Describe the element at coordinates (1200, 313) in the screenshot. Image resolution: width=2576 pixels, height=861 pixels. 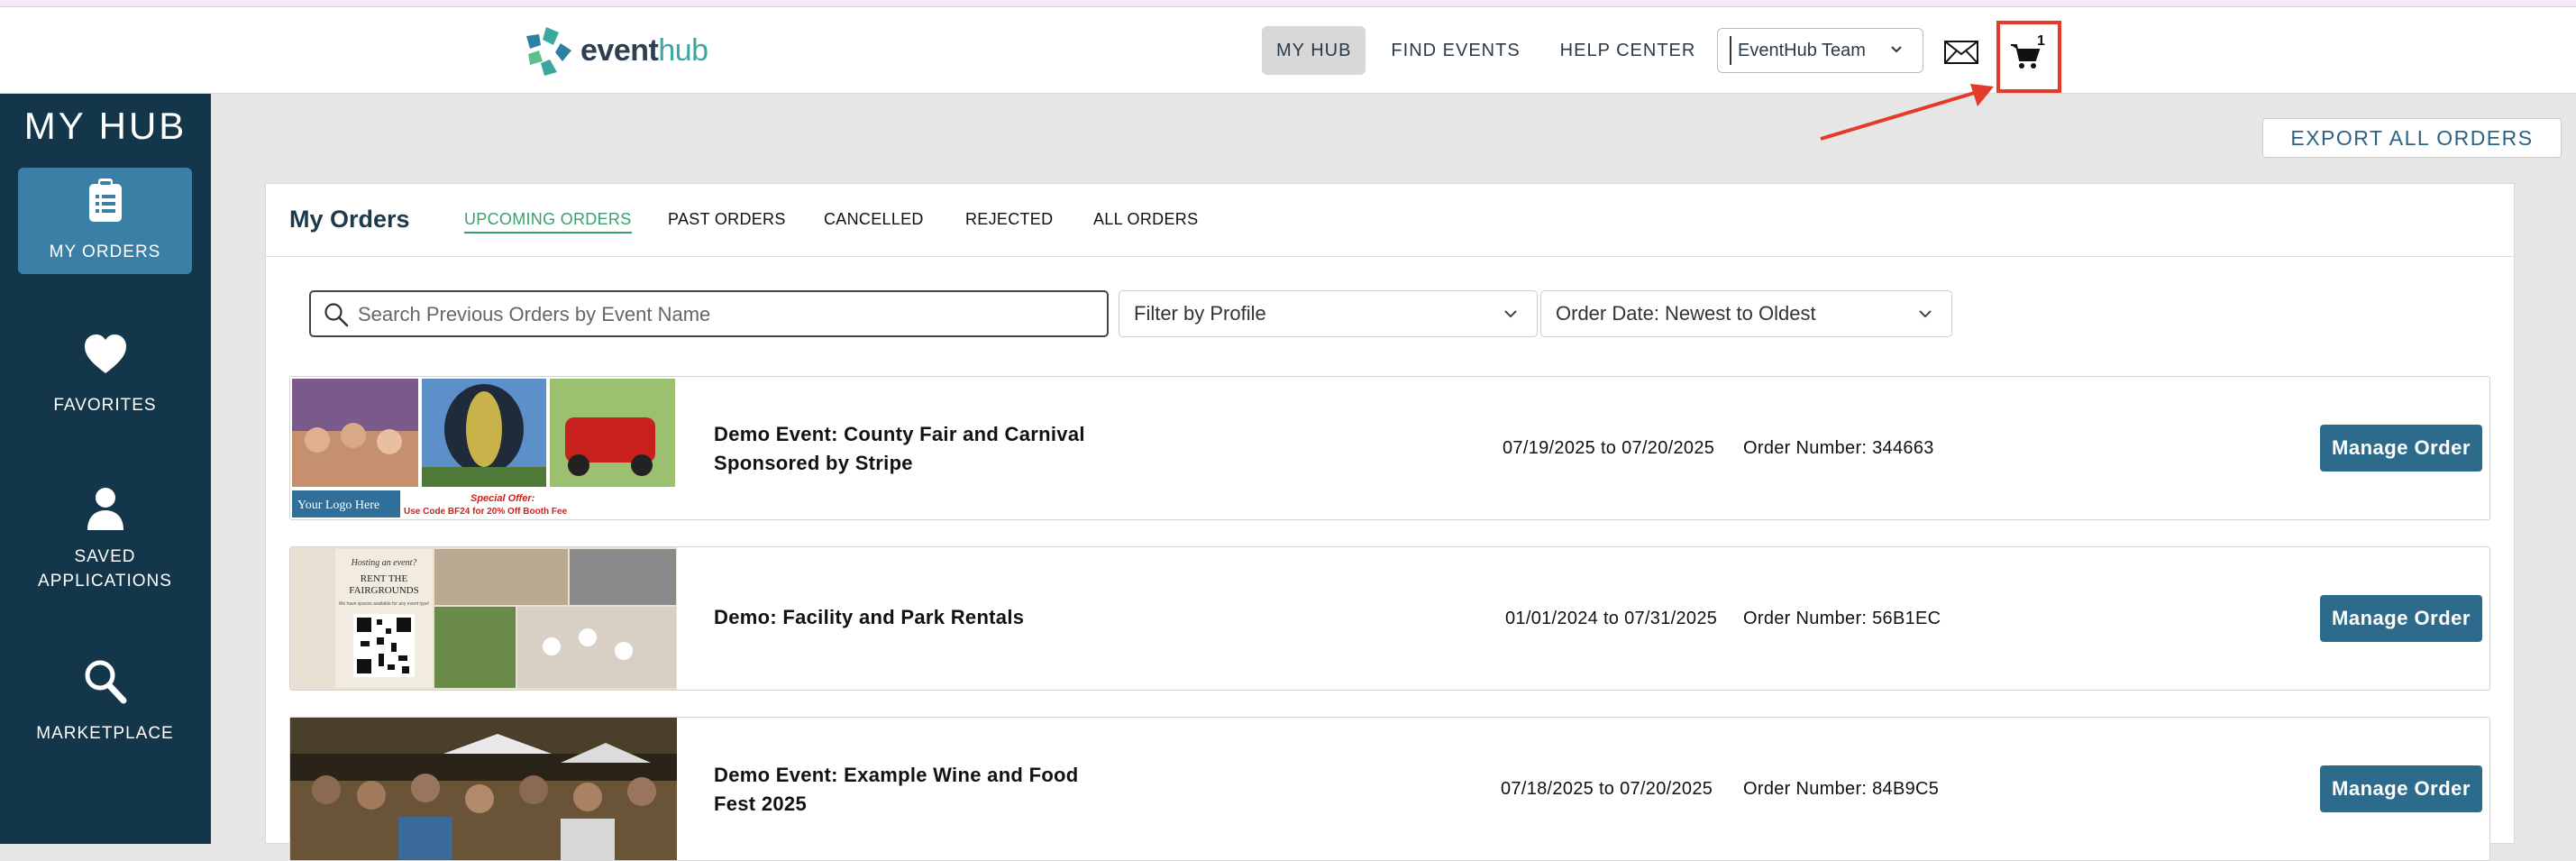
I see `filter-profile-value: Filter by Profile` at that location.